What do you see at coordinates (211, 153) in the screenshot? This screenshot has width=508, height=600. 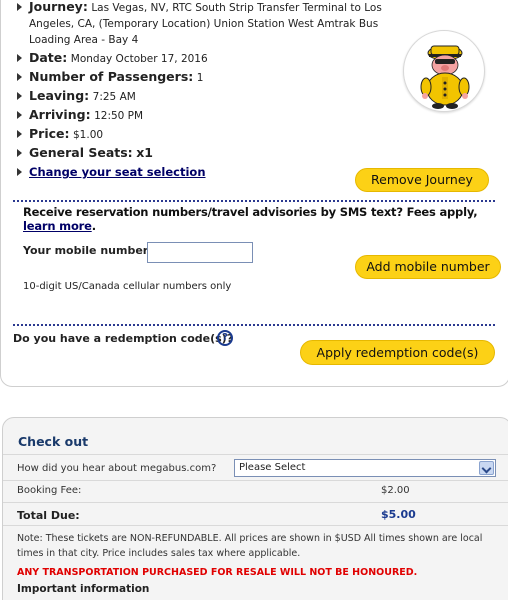 I see `seats-row: General Seats: x1` at bounding box center [211, 153].